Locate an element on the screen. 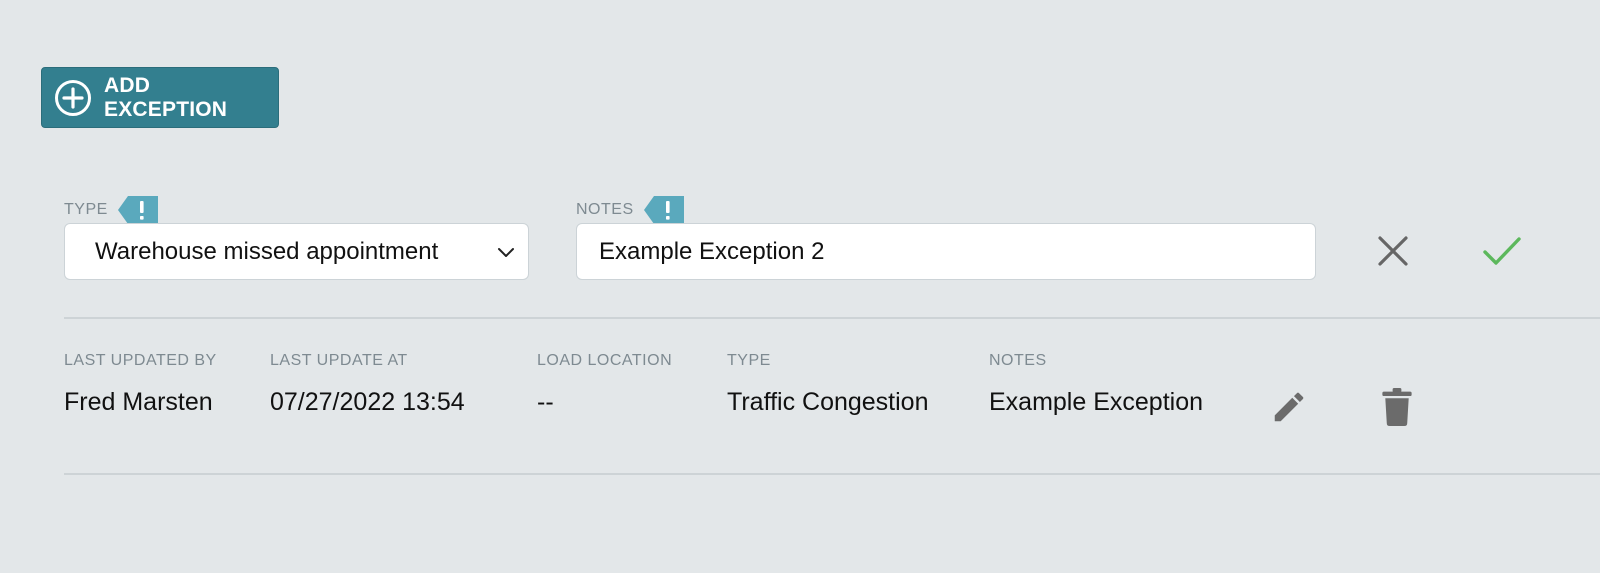 The image size is (1600, 573). last-update-at-value: 07/27/2022 13:54 is located at coordinates (367, 402).